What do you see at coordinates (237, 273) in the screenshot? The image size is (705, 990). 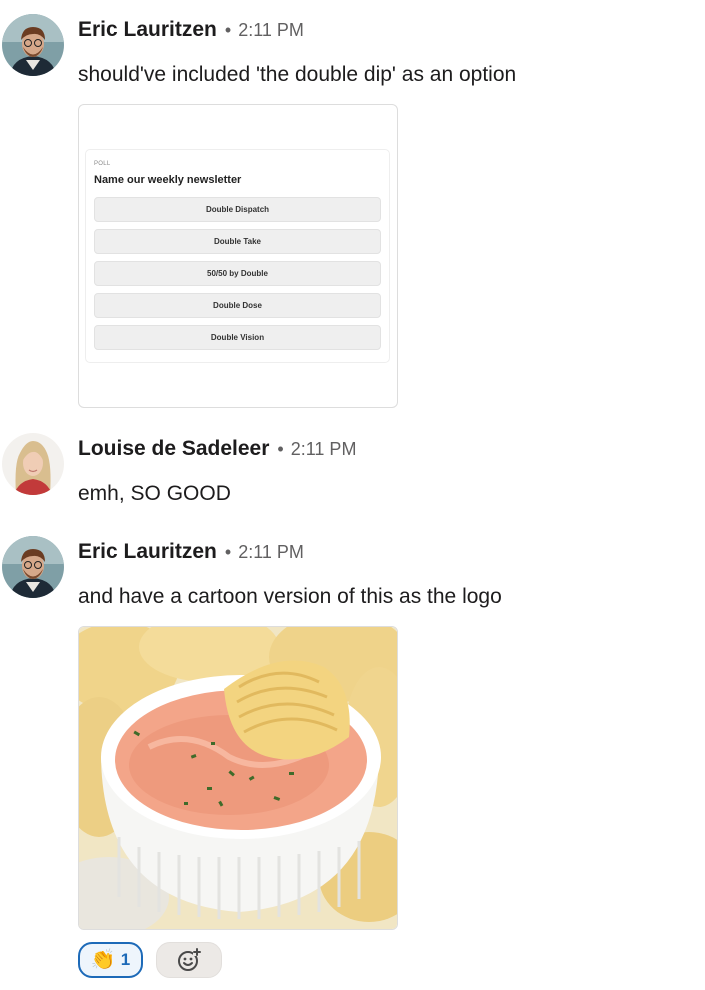 I see `poll-option: 50/50 by Double` at bounding box center [237, 273].